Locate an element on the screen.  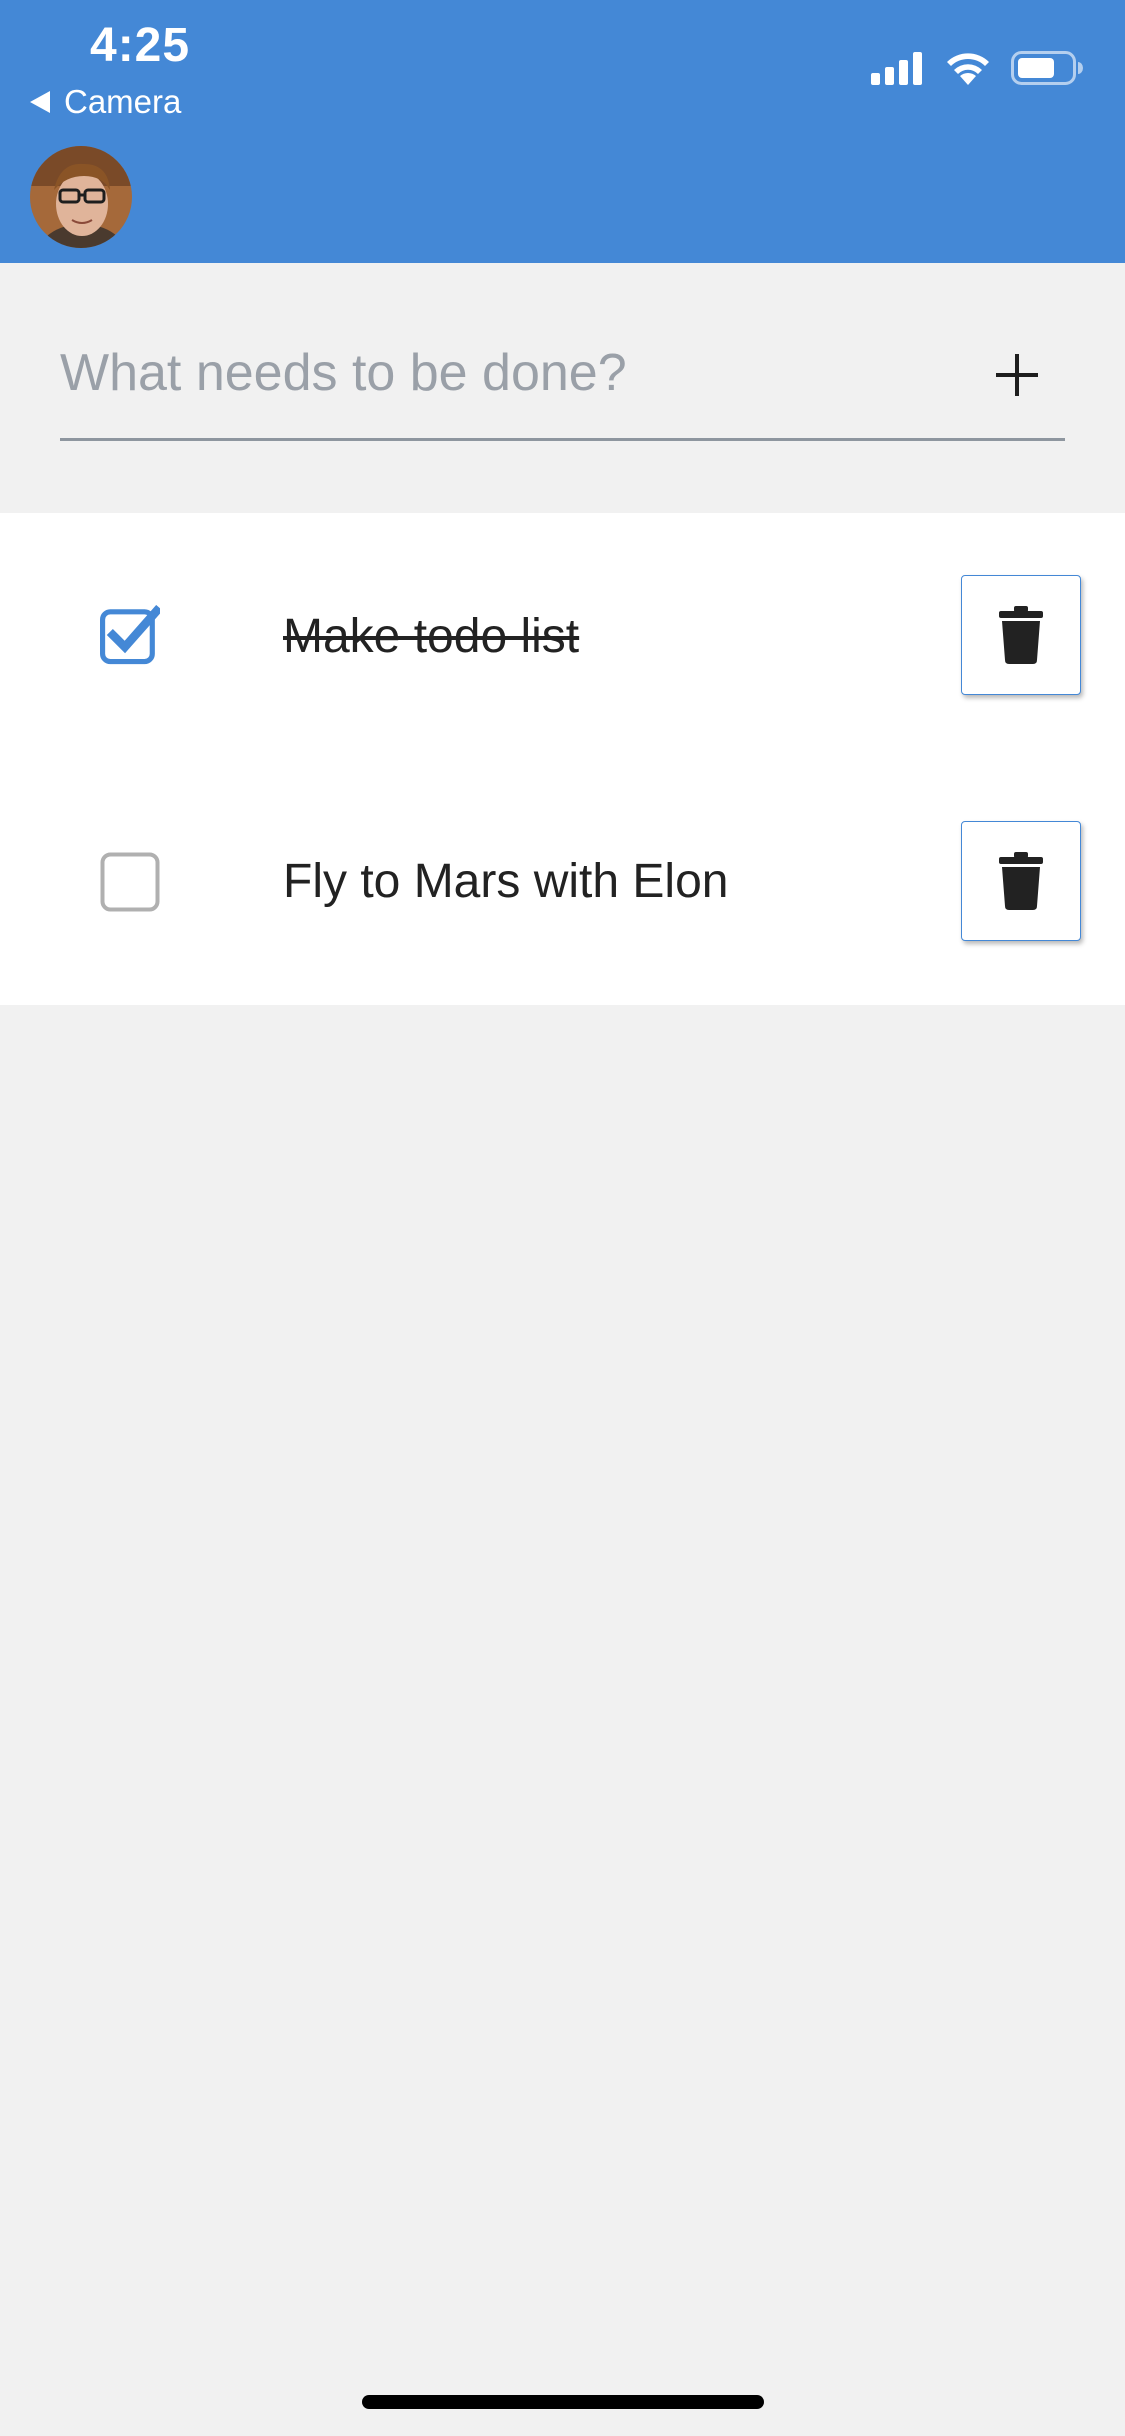
cellular-signal-icon is located at coordinates (896, 68).